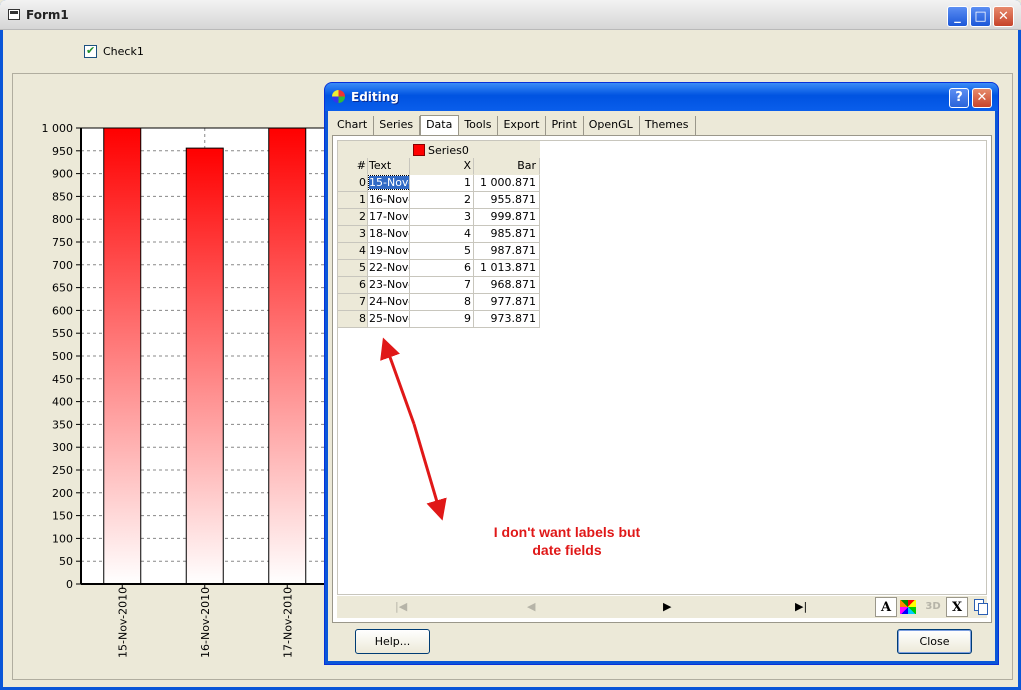  Describe the element at coordinates (442, 217) in the screenshot. I see `cell-x: 3` at that location.